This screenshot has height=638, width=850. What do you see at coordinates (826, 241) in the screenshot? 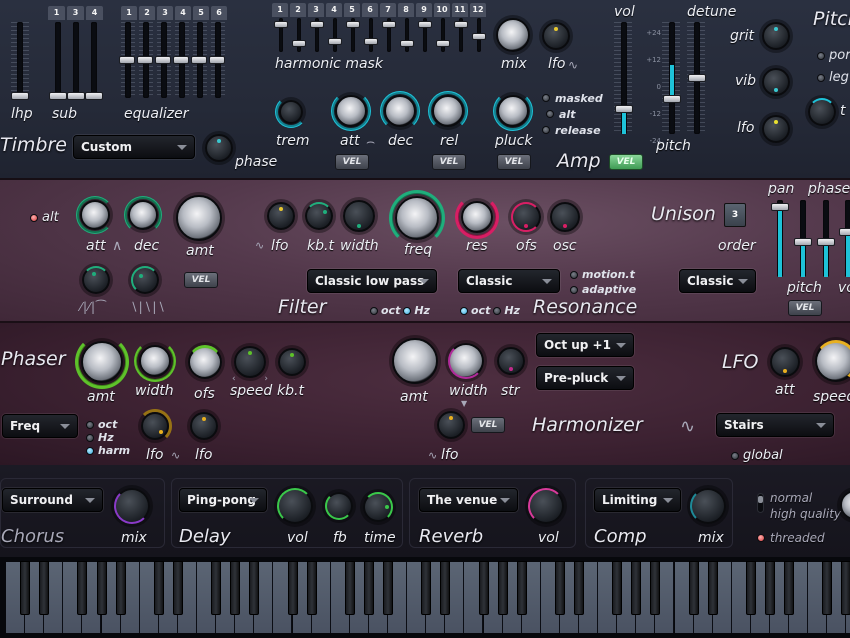
I see `unison-phase-thumb` at bounding box center [826, 241].